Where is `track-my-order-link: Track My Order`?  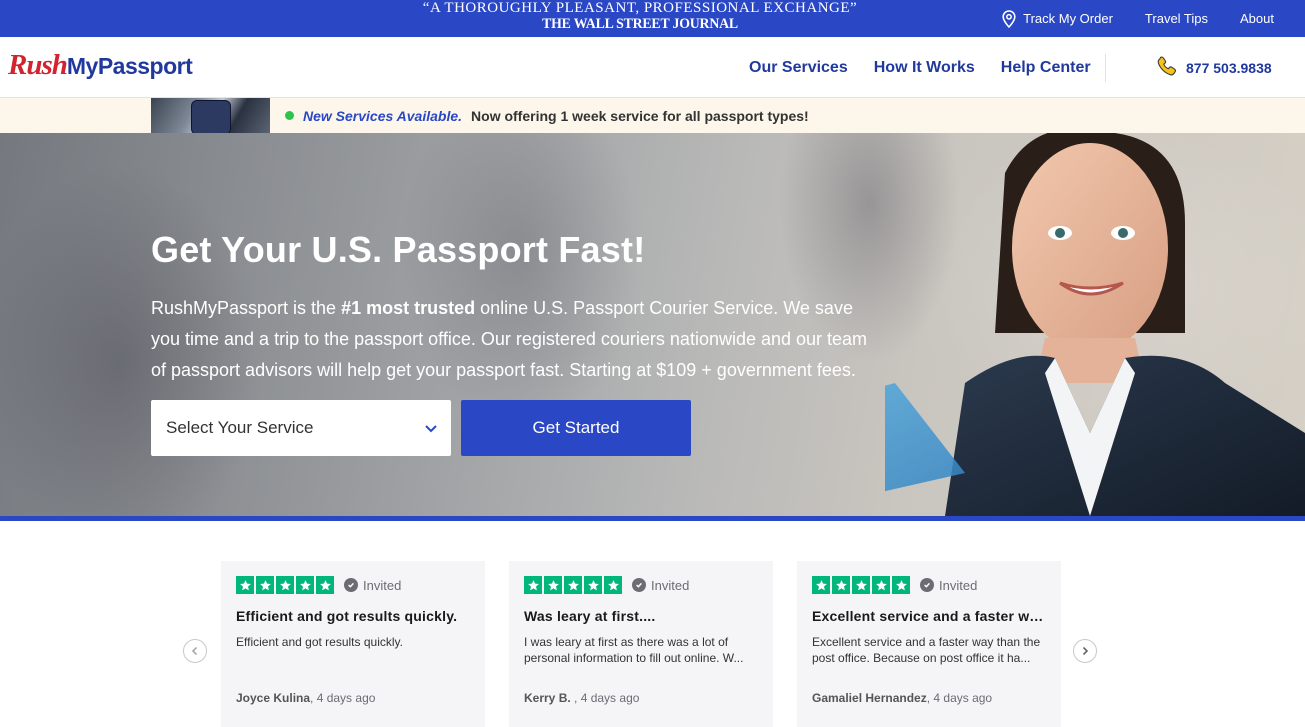 track-my-order-link: Track My Order is located at coordinates (1057, 18).